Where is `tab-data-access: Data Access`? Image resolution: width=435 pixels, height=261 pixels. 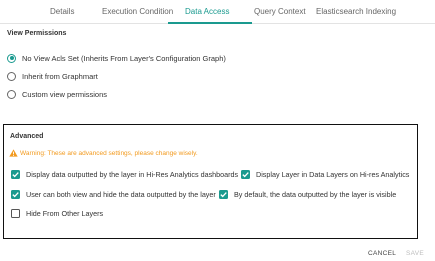 tab-data-access: Data Access is located at coordinates (207, 11).